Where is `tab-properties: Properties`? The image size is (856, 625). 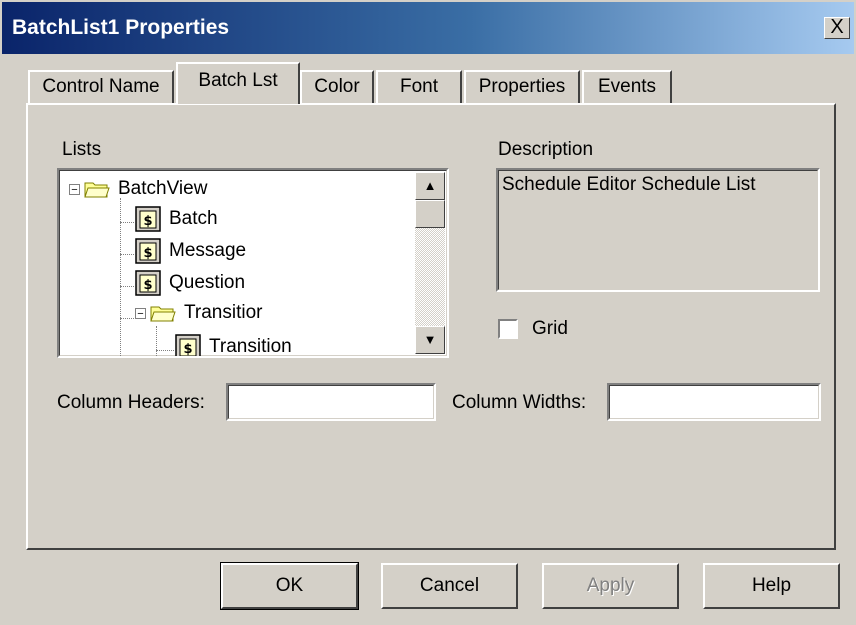 tab-properties: Properties is located at coordinates (522, 87).